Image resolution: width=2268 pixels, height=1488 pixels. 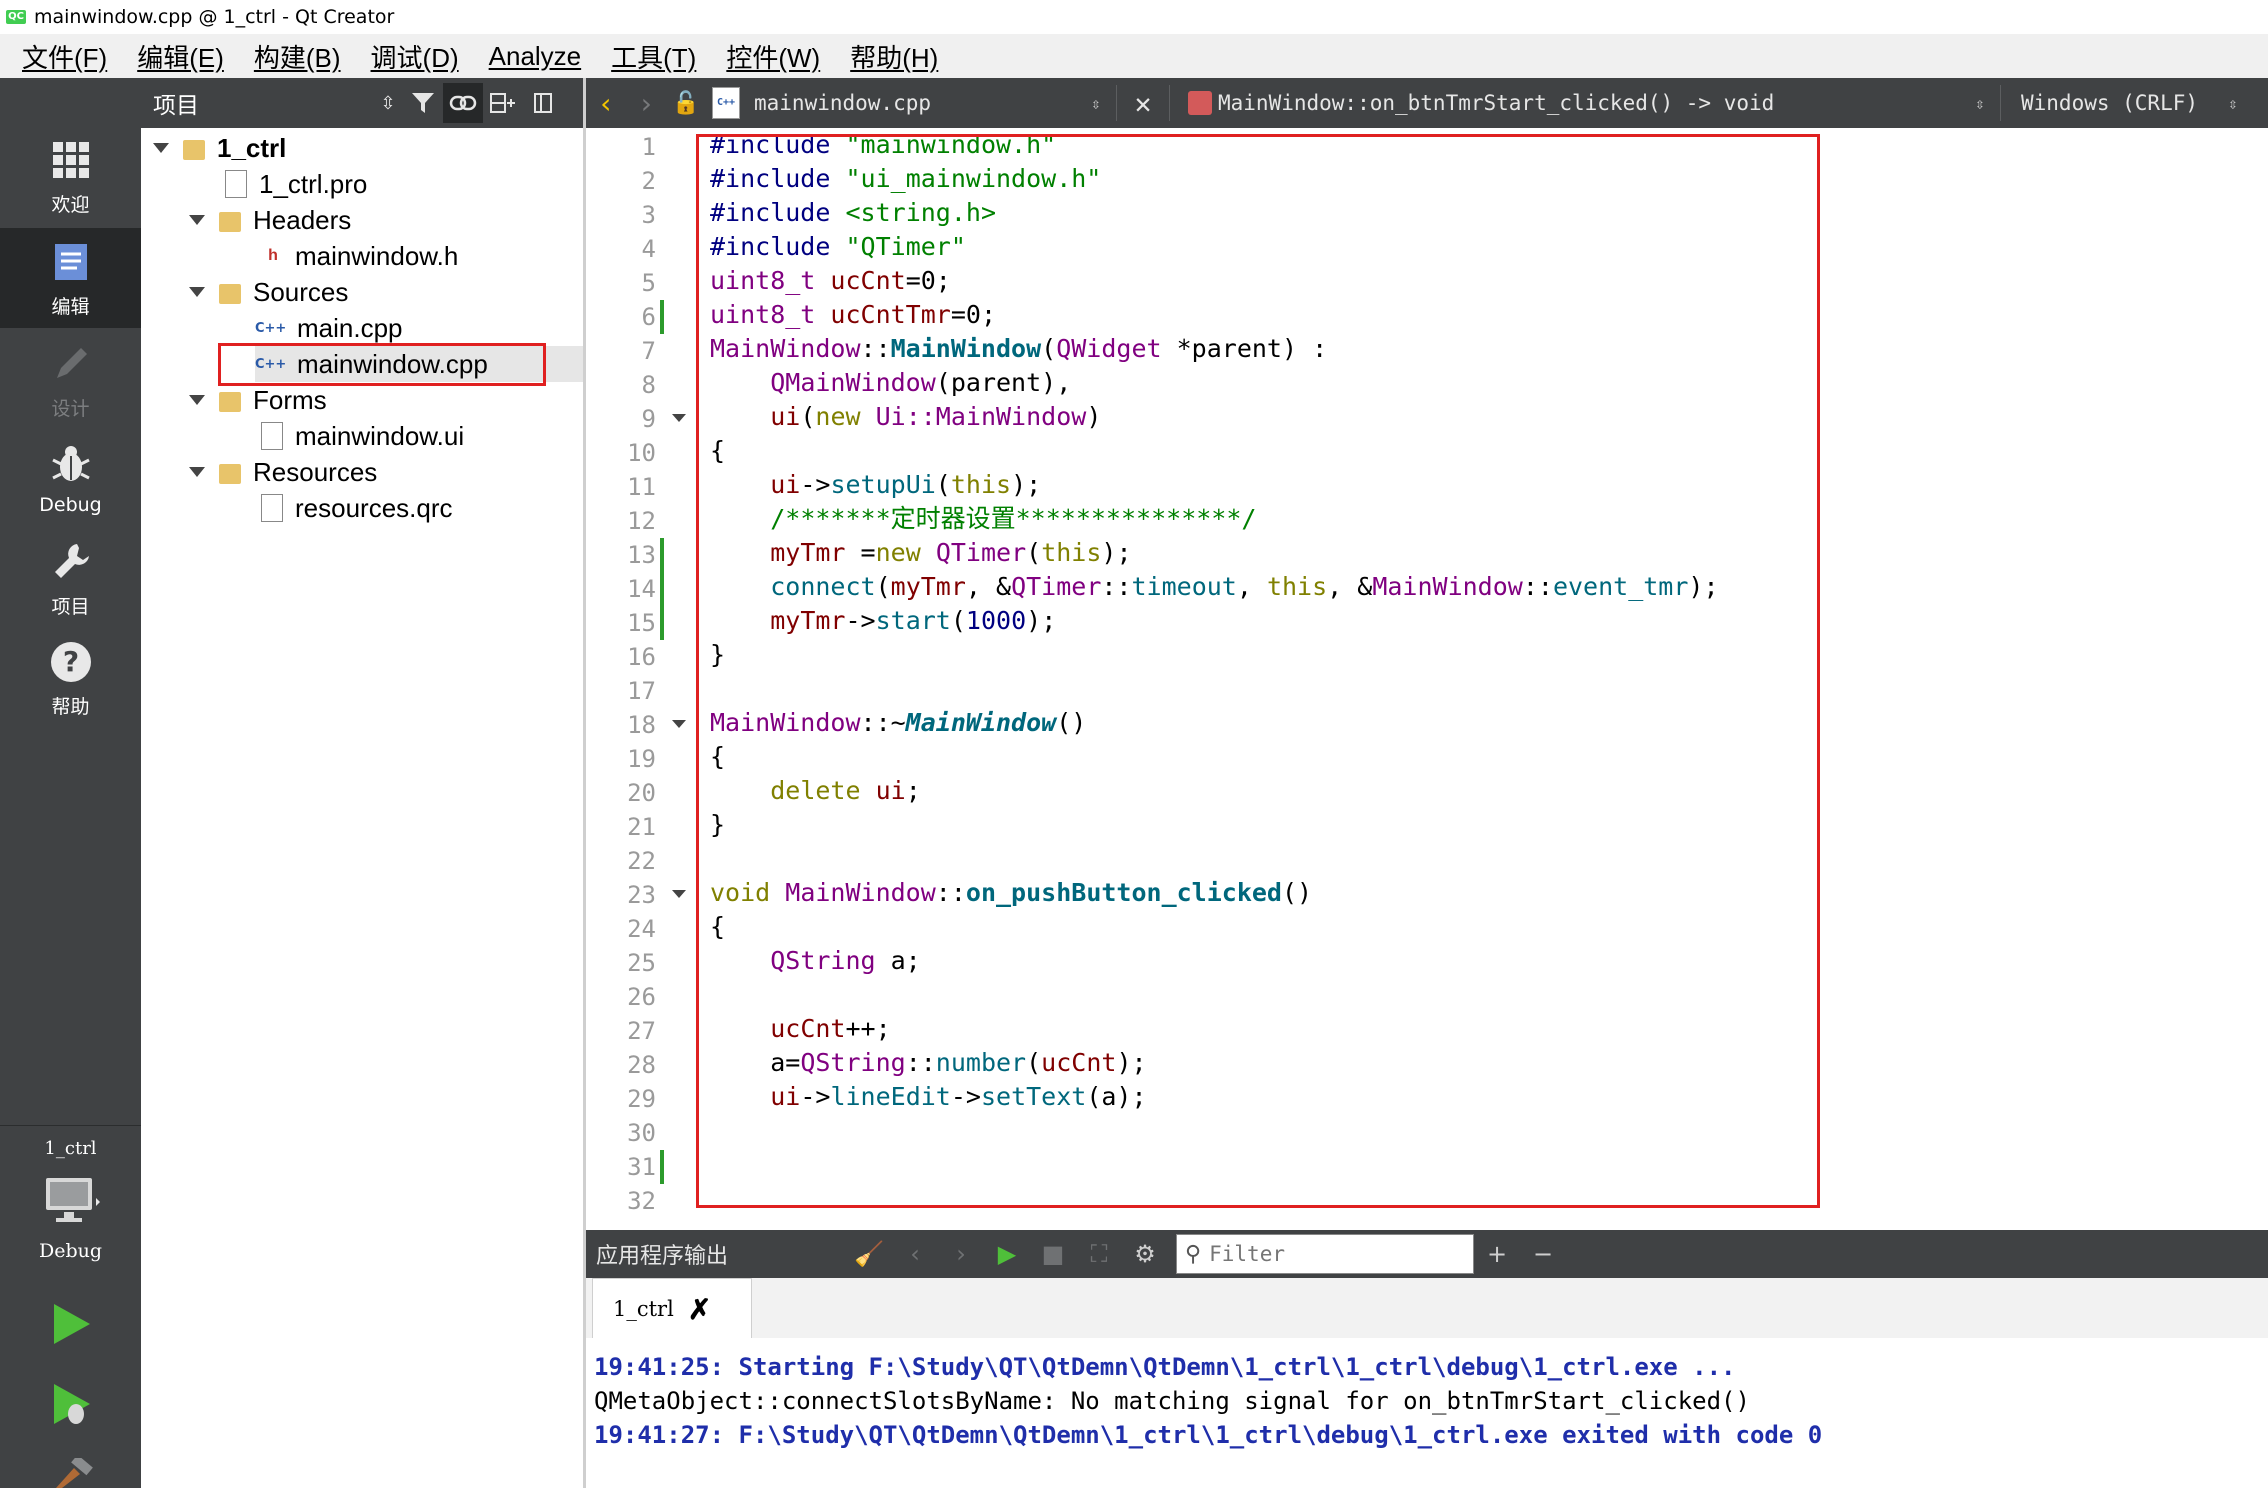 What do you see at coordinates (231, 220) in the screenshot?
I see `headers-folder-icon` at bounding box center [231, 220].